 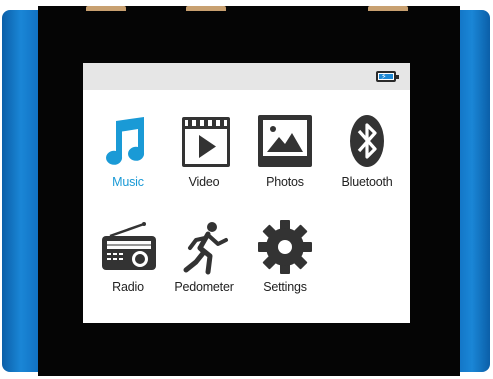 I want to click on menu-item-label: Radio, so click(x=128, y=287).